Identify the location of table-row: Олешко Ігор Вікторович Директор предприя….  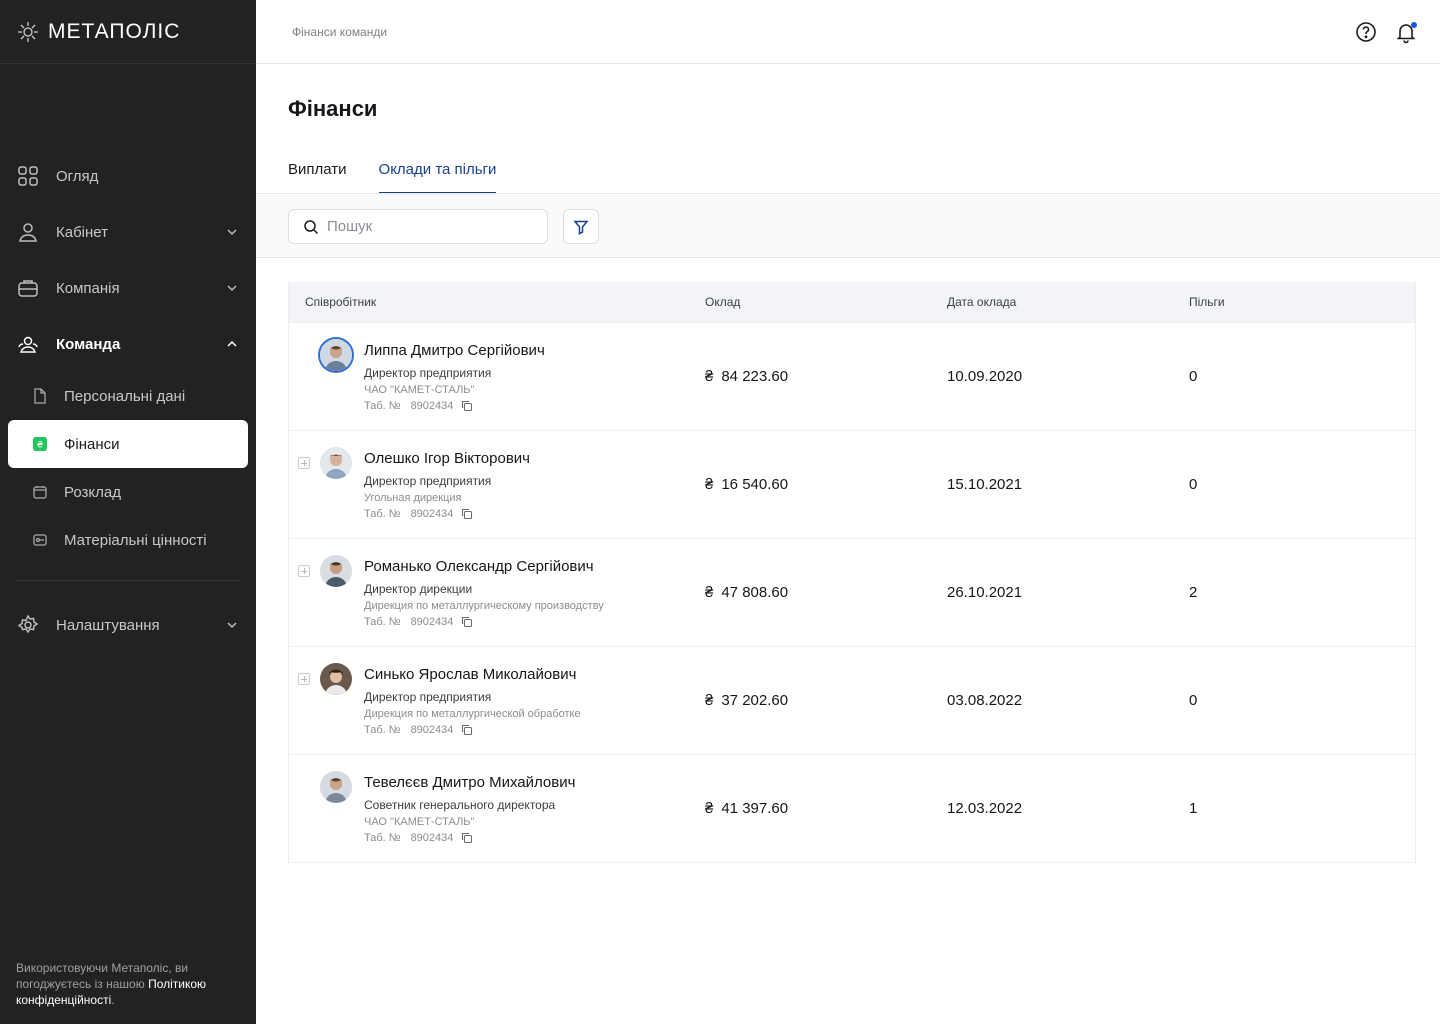
(852, 484).